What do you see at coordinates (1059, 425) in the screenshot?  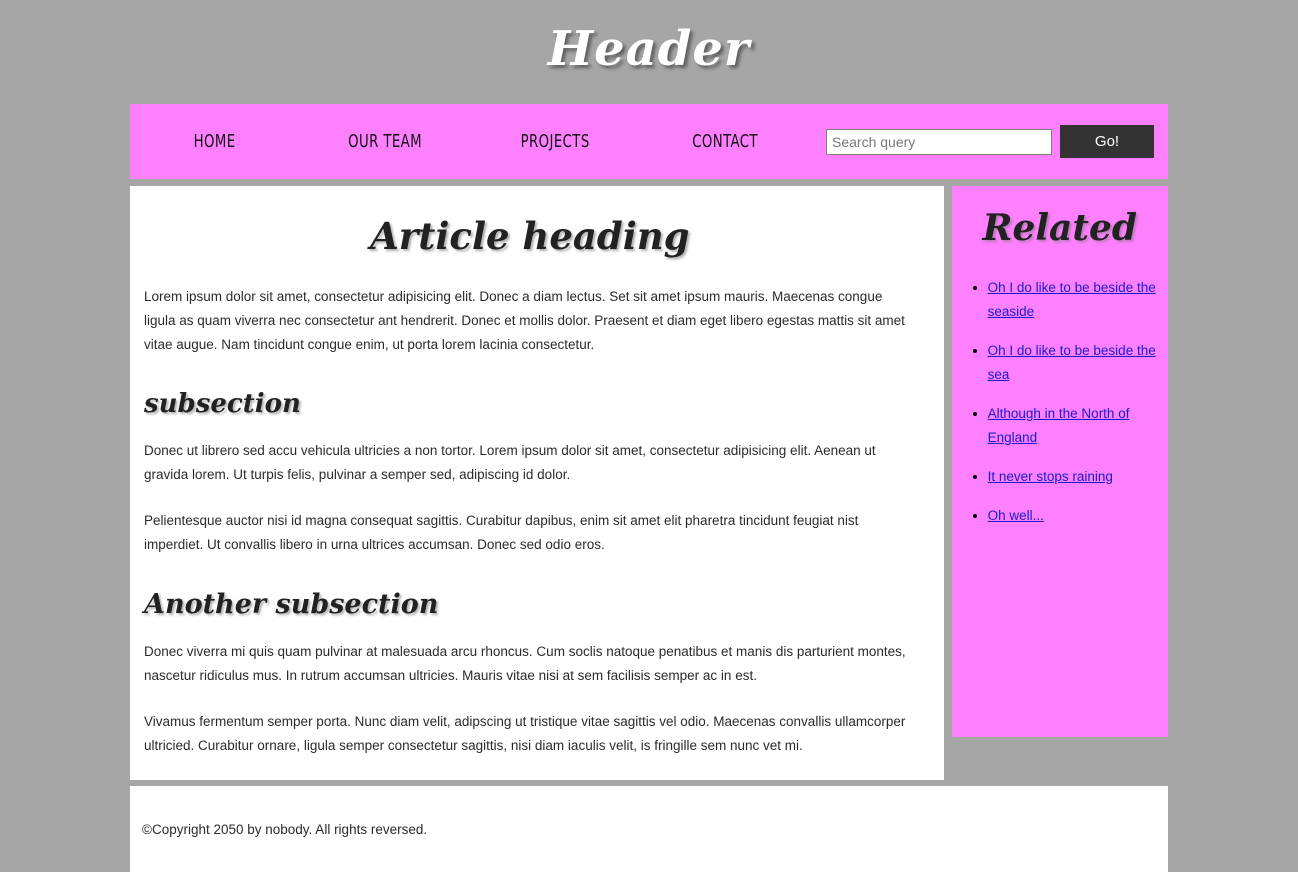 I see `related-link-3: Although in the North of England` at bounding box center [1059, 425].